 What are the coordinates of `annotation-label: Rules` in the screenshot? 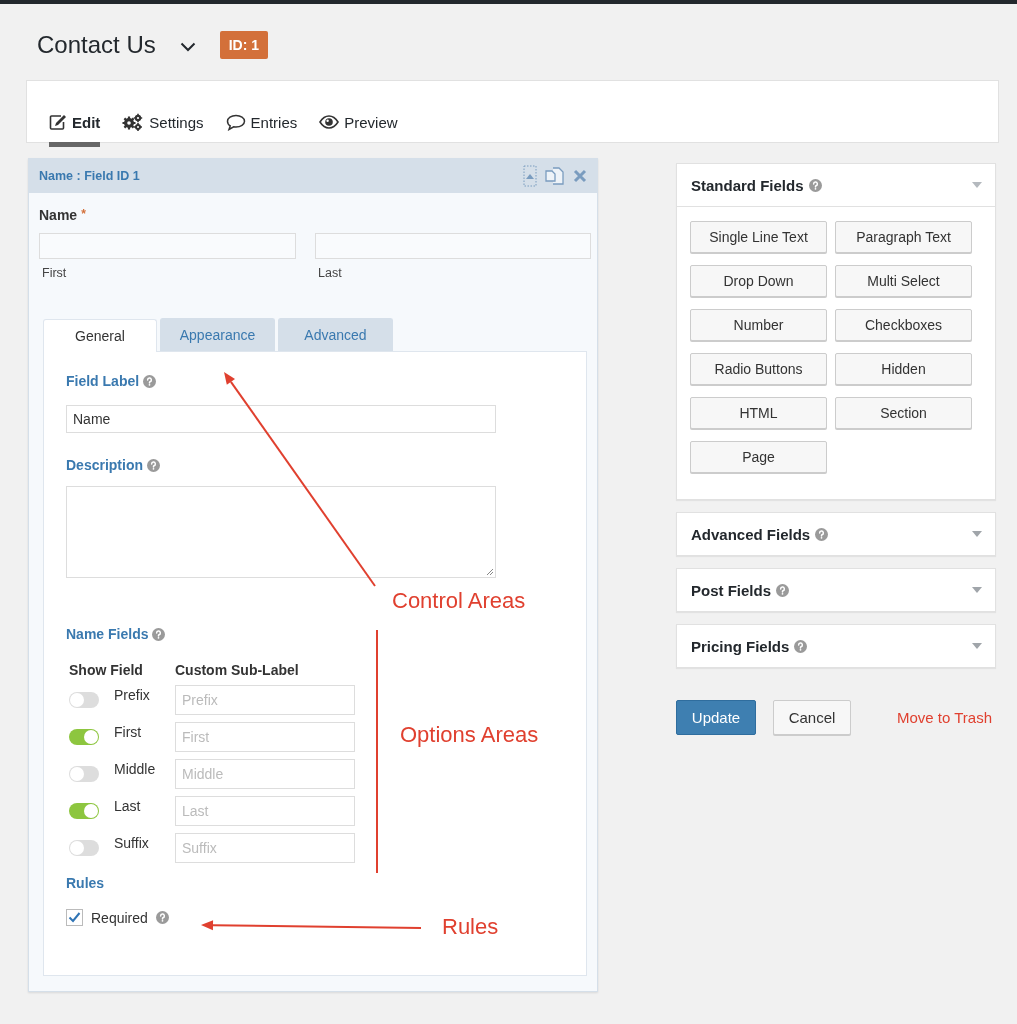 It's located at (470, 927).